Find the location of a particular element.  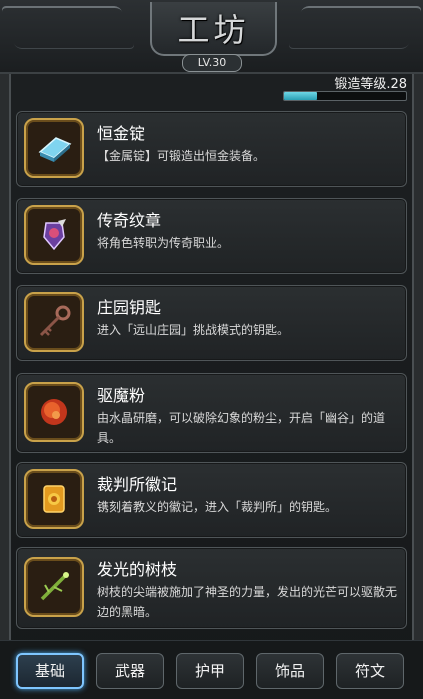

branch-icon is located at coordinates (54, 586).